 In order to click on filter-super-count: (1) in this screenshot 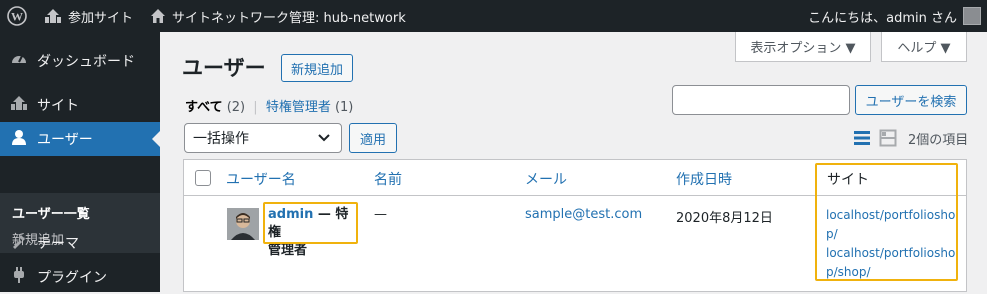, I will do `click(344, 107)`.